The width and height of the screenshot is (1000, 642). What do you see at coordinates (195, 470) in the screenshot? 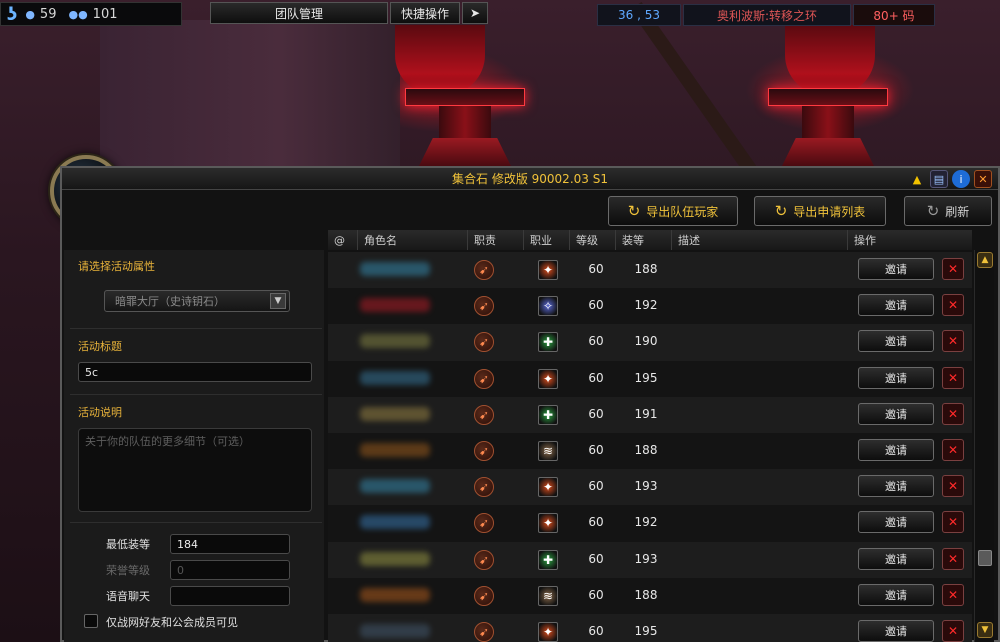
I see `activity-desc-textarea: 关于你的队伍的更多细节（可选）` at bounding box center [195, 470].